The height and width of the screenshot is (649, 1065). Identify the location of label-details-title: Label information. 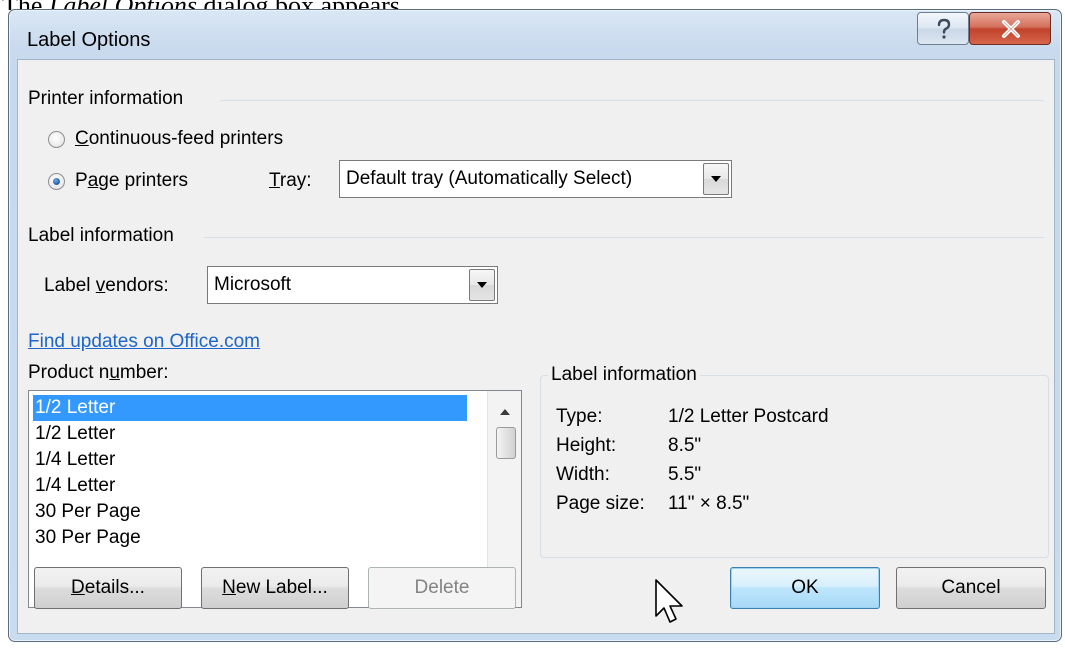
(624, 375).